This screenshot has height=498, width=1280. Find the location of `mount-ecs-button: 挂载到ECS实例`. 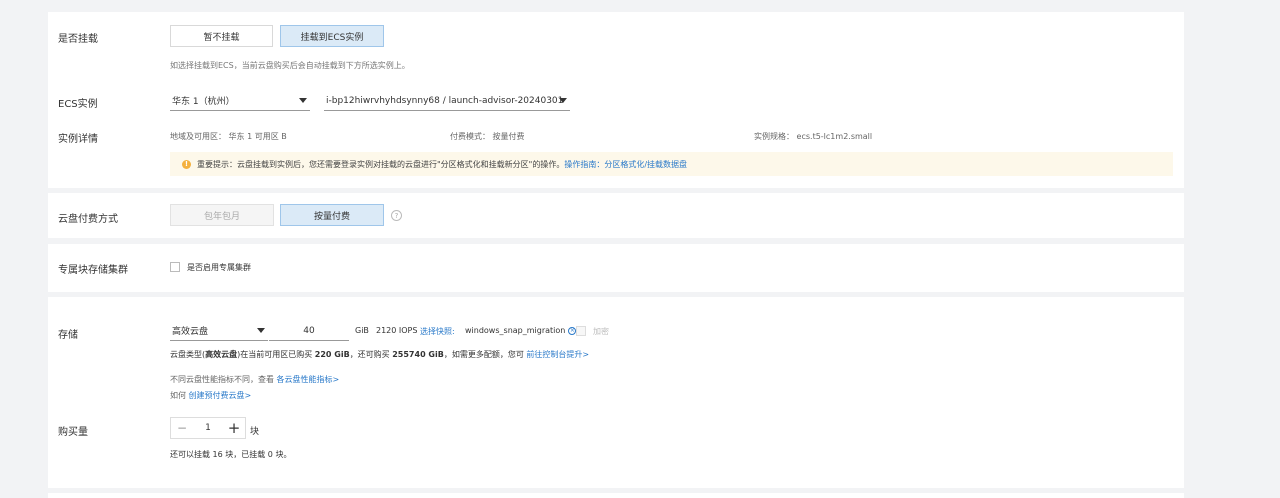

mount-ecs-button: 挂载到ECS实例 is located at coordinates (332, 36).